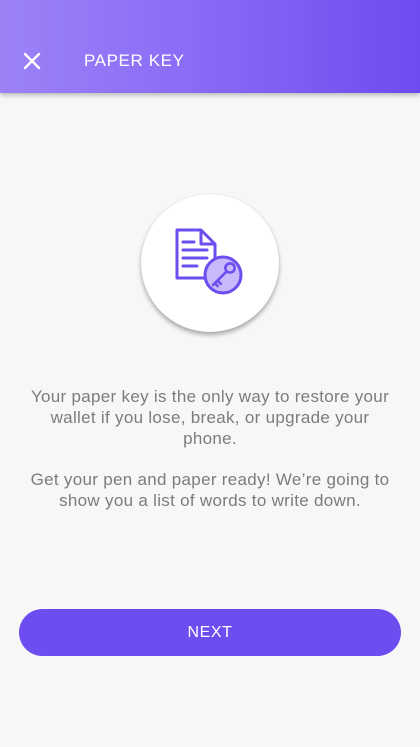 The height and width of the screenshot is (747, 420). I want to click on paper-key-illustration, so click(210, 263).